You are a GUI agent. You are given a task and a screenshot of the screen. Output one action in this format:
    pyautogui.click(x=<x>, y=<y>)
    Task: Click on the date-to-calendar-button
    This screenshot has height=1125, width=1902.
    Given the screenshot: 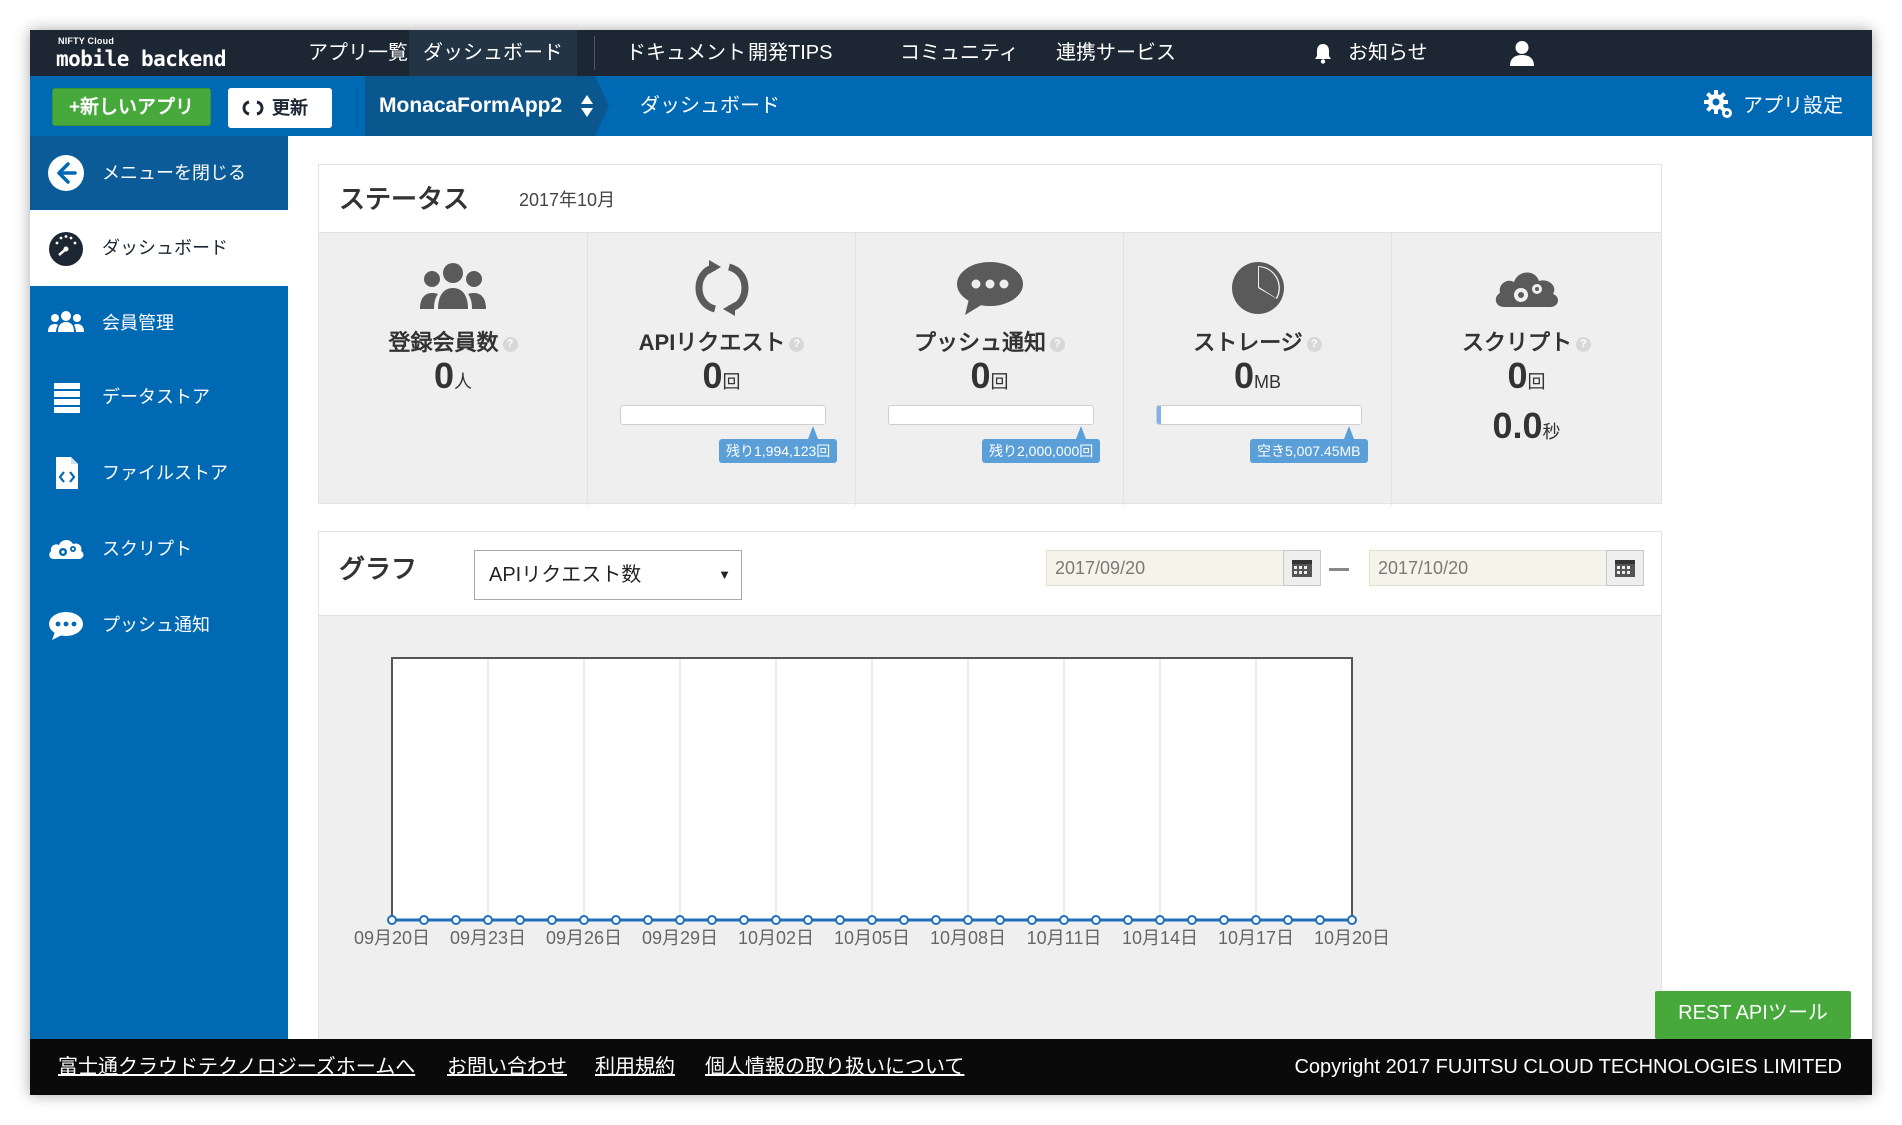 What is the action you would take?
    pyautogui.click(x=1625, y=568)
    